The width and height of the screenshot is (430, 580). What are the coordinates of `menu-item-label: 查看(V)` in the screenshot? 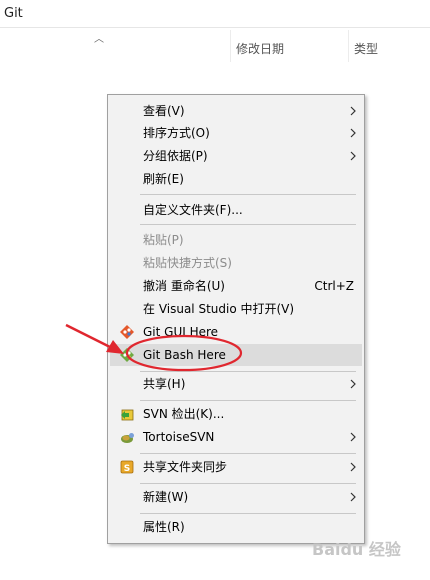 It's located at (164, 111).